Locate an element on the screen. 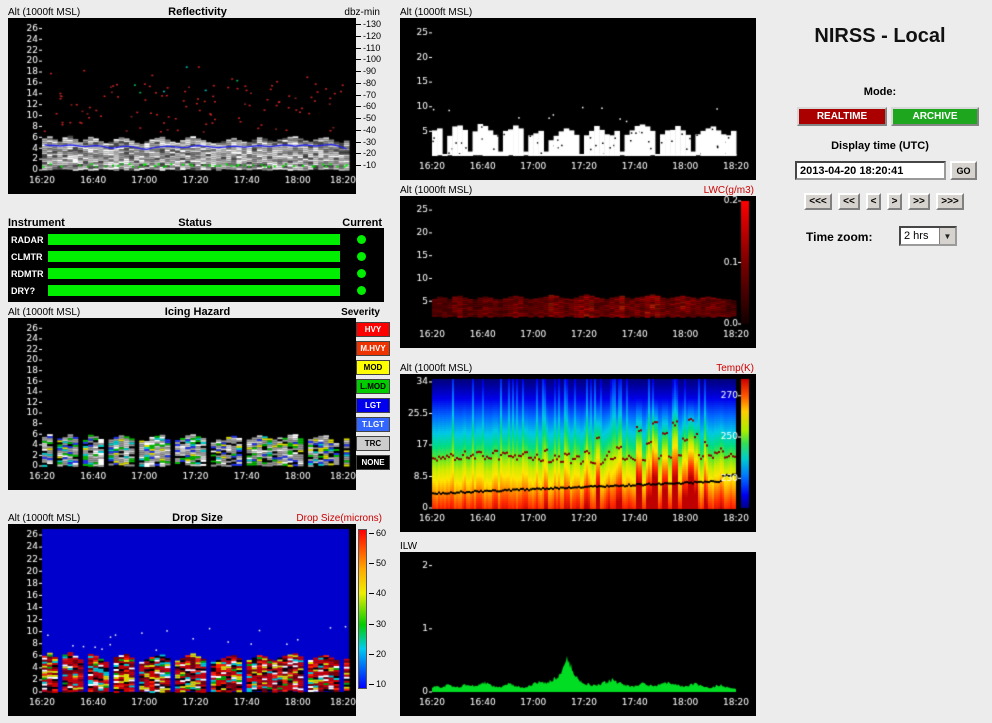  status-row-clmtr: CLMTR is located at coordinates (196, 256).